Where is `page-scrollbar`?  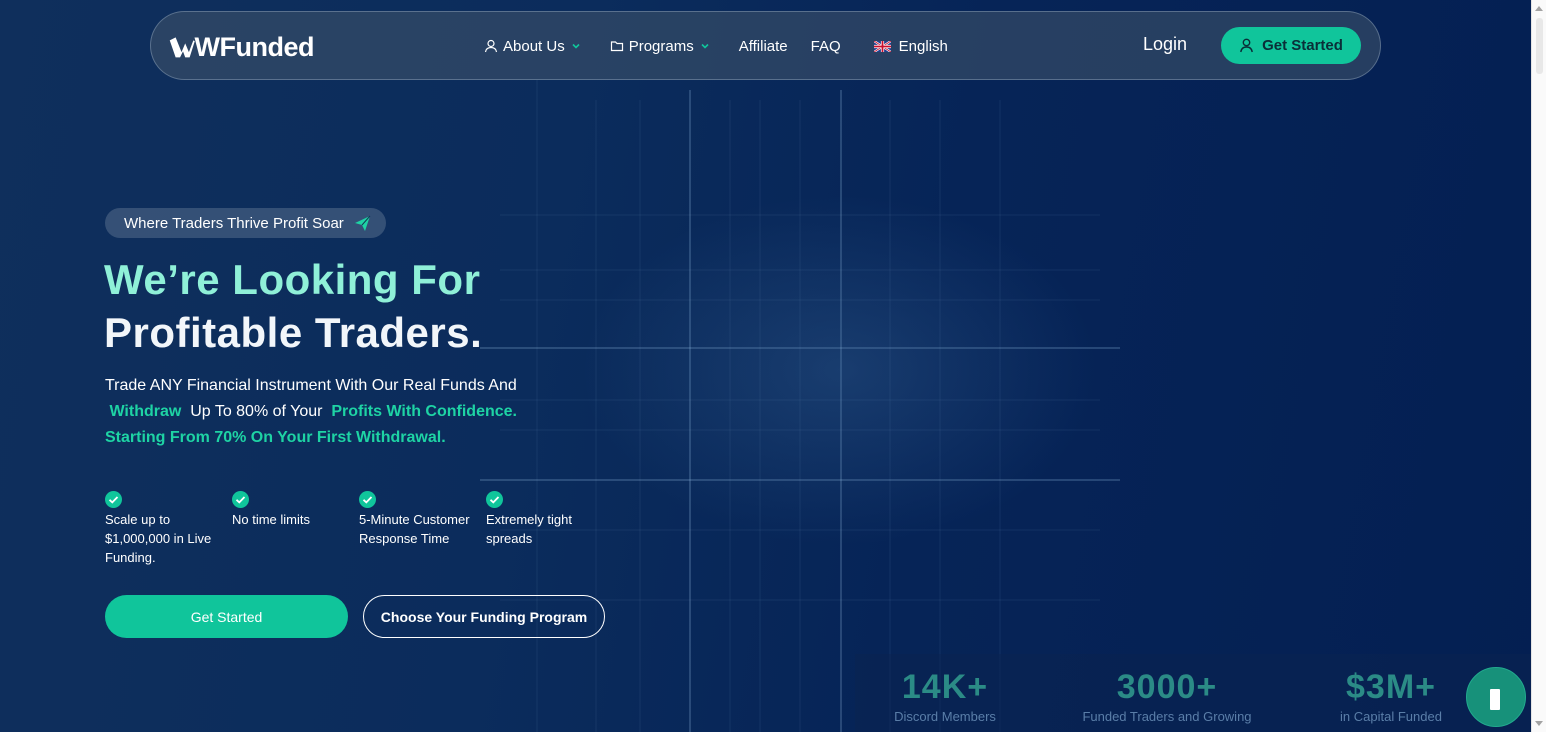 page-scrollbar is located at coordinates (1538, 366).